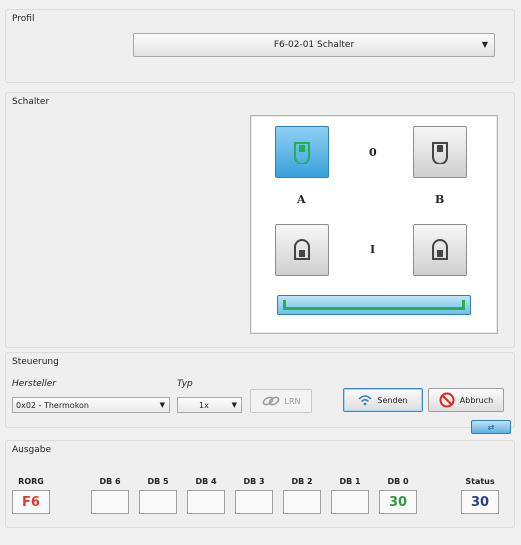 This screenshot has width=521, height=545. What do you see at coordinates (302, 481) in the screenshot?
I see `column-header-db2: DB 2` at bounding box center [302, 481].